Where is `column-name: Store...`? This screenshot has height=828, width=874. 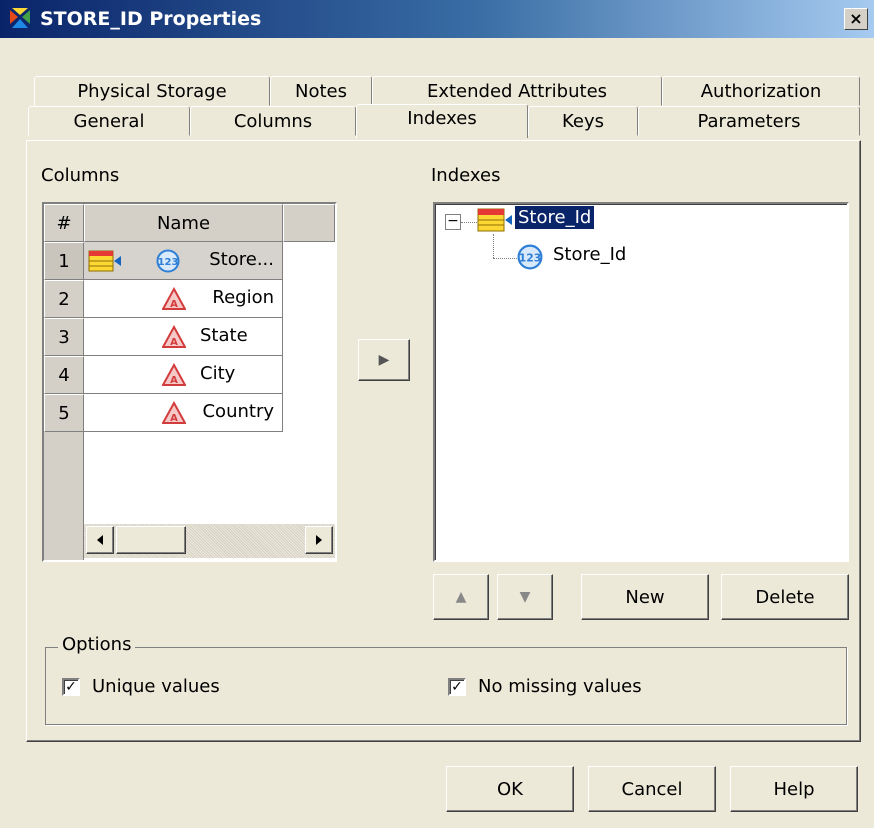
column-name: Store... is located at coordinates (241, 259).